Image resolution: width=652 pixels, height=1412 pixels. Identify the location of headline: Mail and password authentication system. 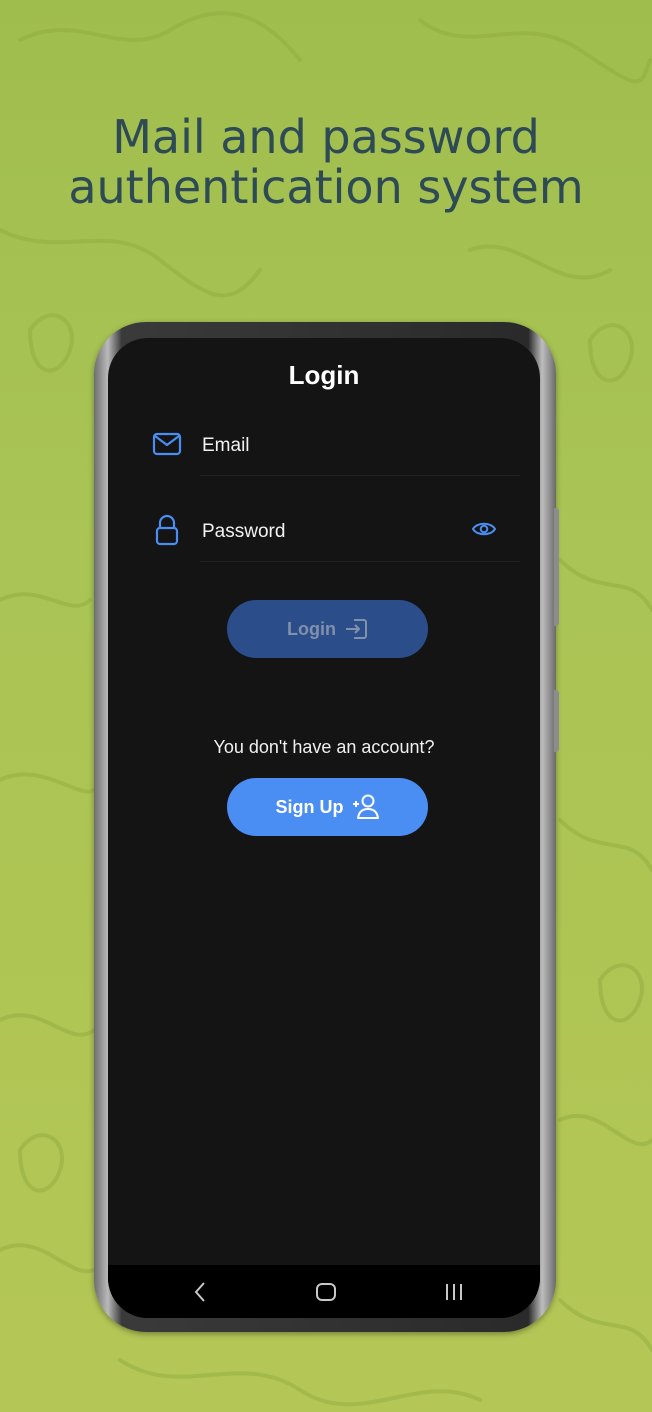
(326, 162).